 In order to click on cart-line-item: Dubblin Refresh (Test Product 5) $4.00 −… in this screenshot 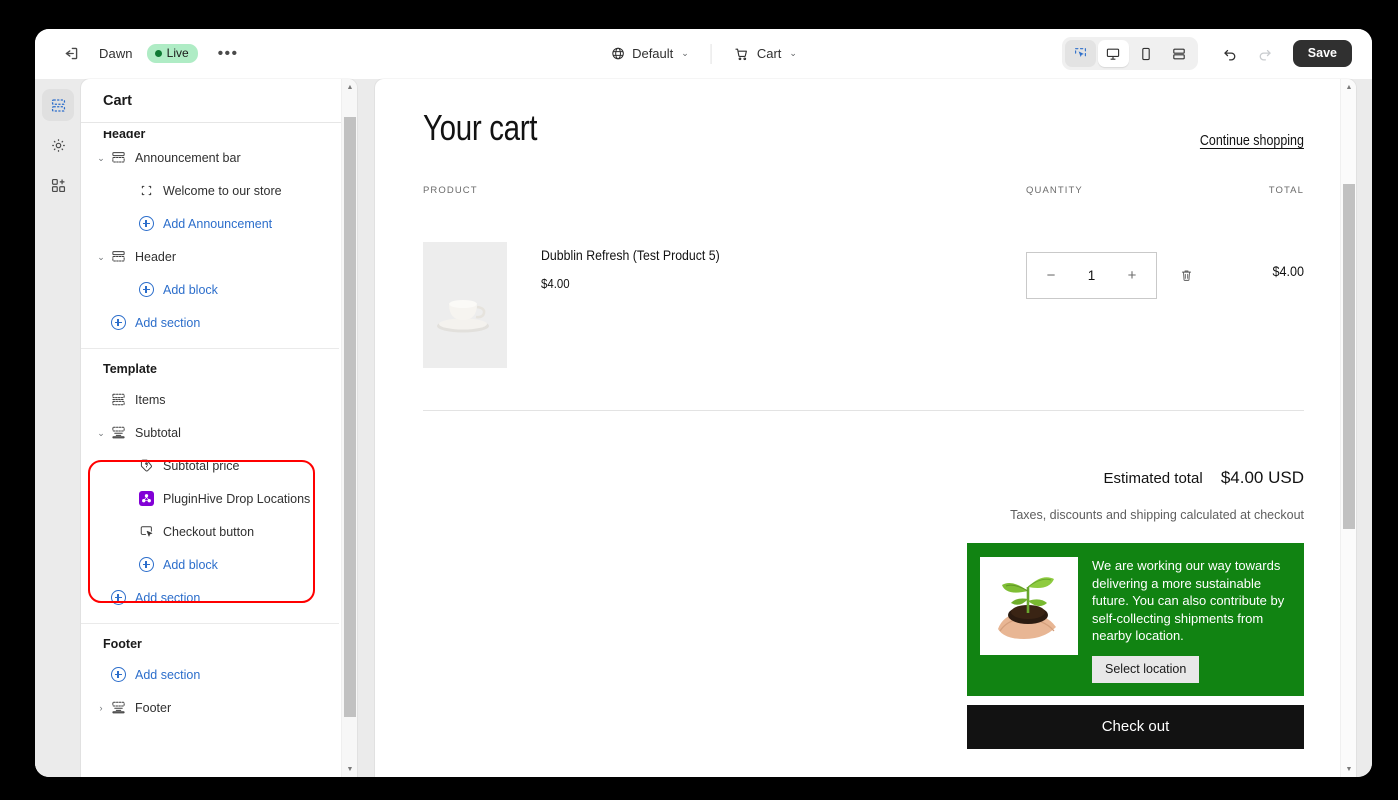, I will do `click(863, 287)`.